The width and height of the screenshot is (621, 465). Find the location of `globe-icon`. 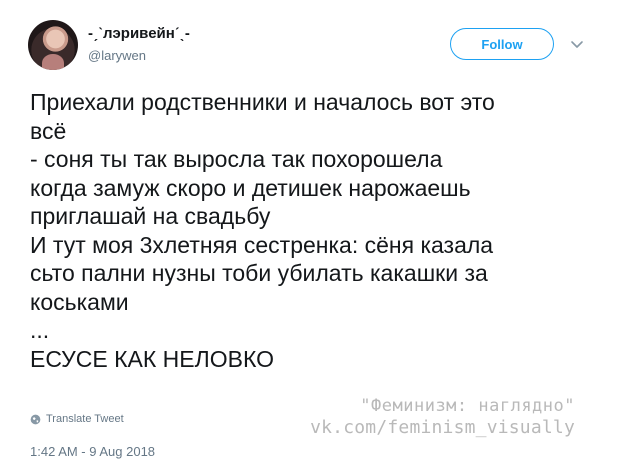

globe-icon is located at coordinates (35, 419).